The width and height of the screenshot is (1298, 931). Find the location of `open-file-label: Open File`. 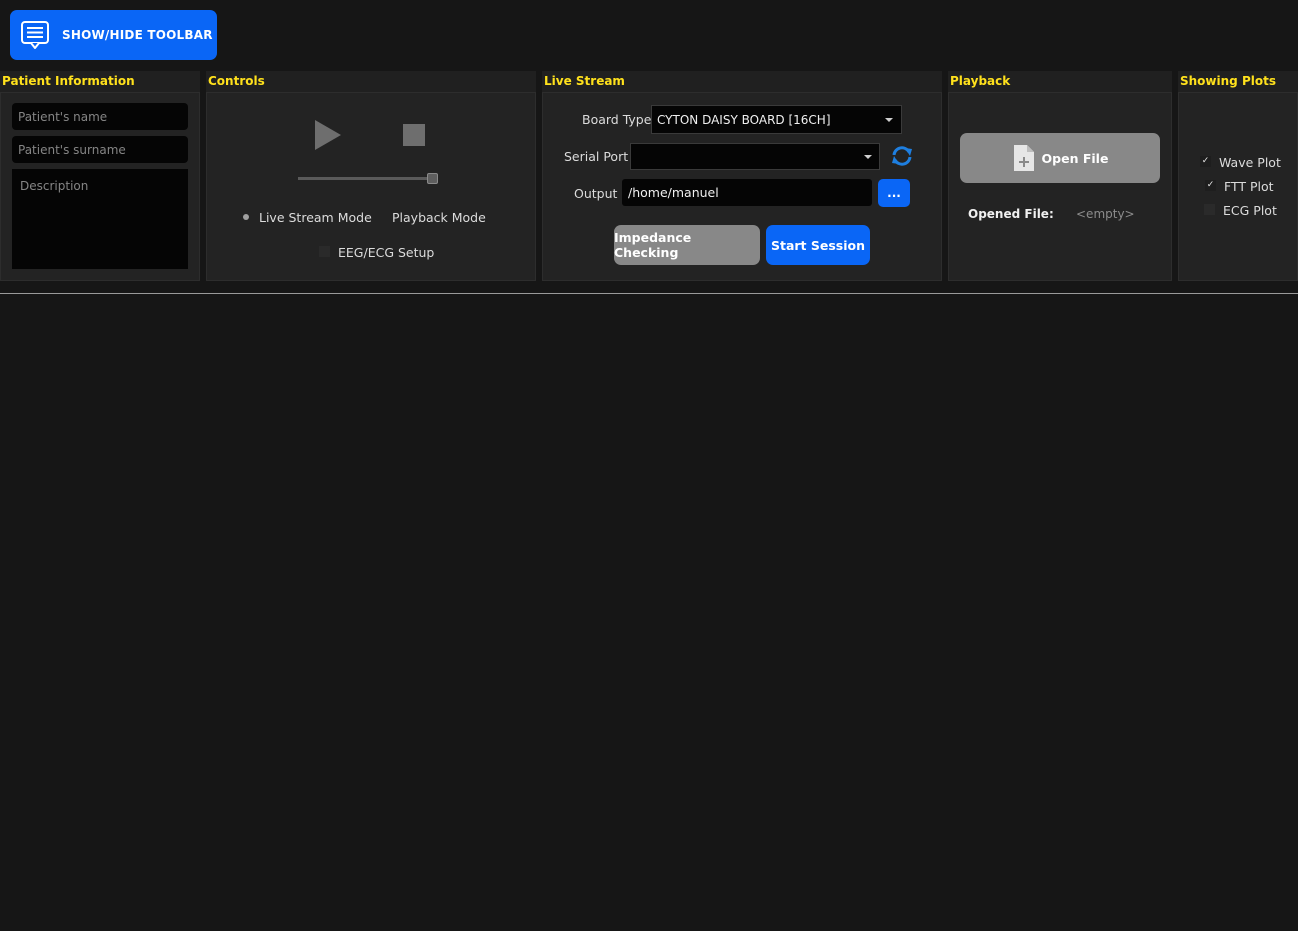

open-file-label: Open File is located at coordinates (1075, 158).